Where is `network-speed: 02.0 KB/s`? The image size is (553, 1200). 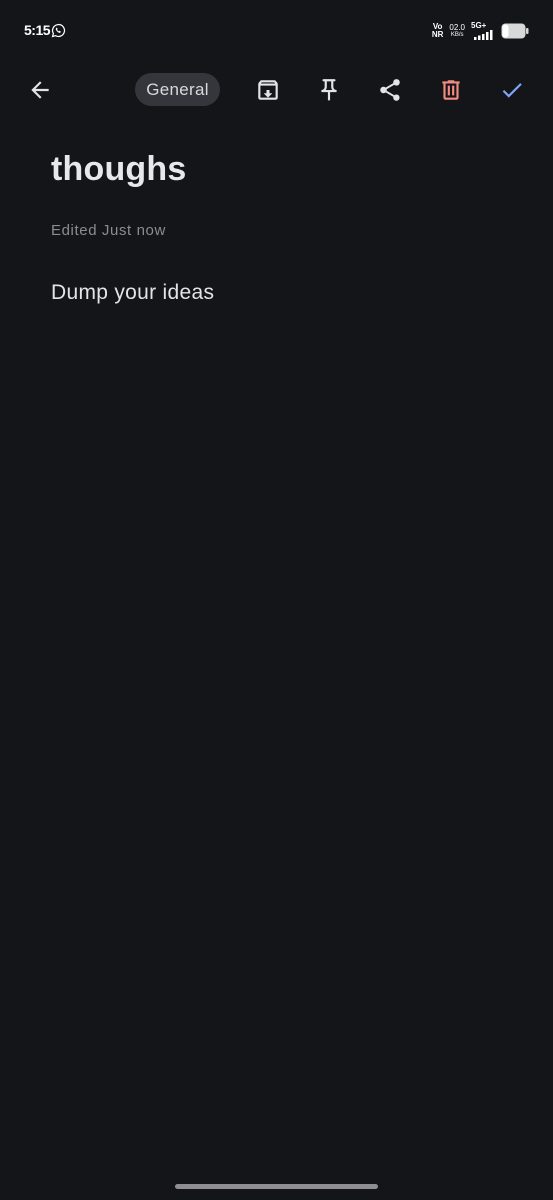 network-speed: 02.0 KB/s is located at coordinates (457, 31).